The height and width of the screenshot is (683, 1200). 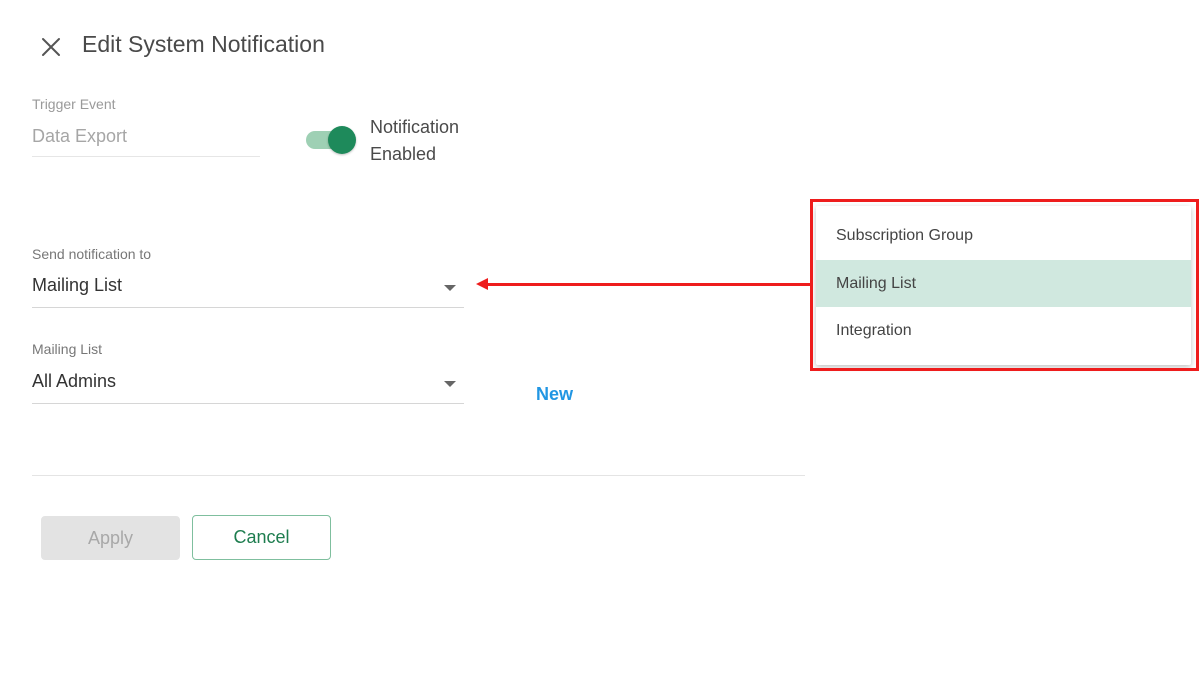 What do you see at coordinates (92, 254) in the screenshot?
I see `send-notification-to-label: Send notification to` at bounding box center [92, 254].